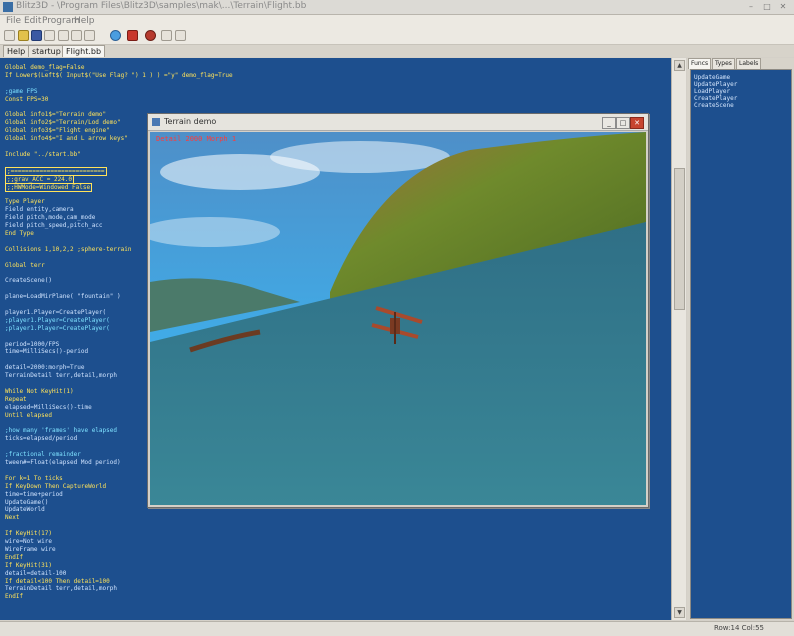 The width and height of the screenshot is (794, 636). I want to click on code-line: Global info2$="Terrain/Lod demo", so click(63, 123).